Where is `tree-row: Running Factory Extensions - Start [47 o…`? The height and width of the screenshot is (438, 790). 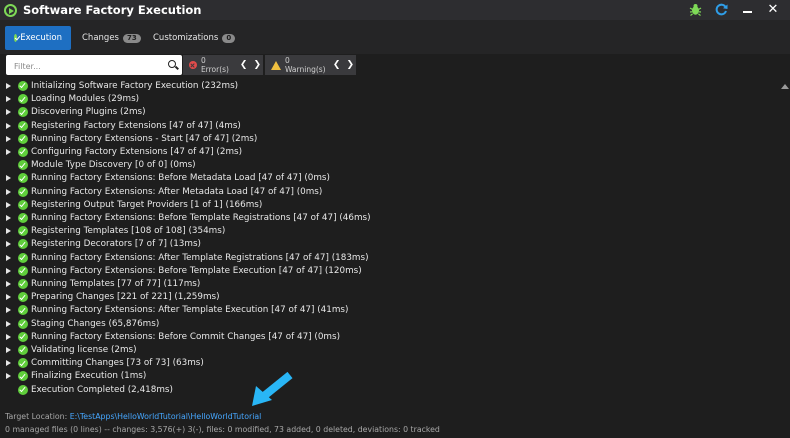 tree-row: Running Factory Extensions - Start [47 o… is located at coordinates (385, 139).